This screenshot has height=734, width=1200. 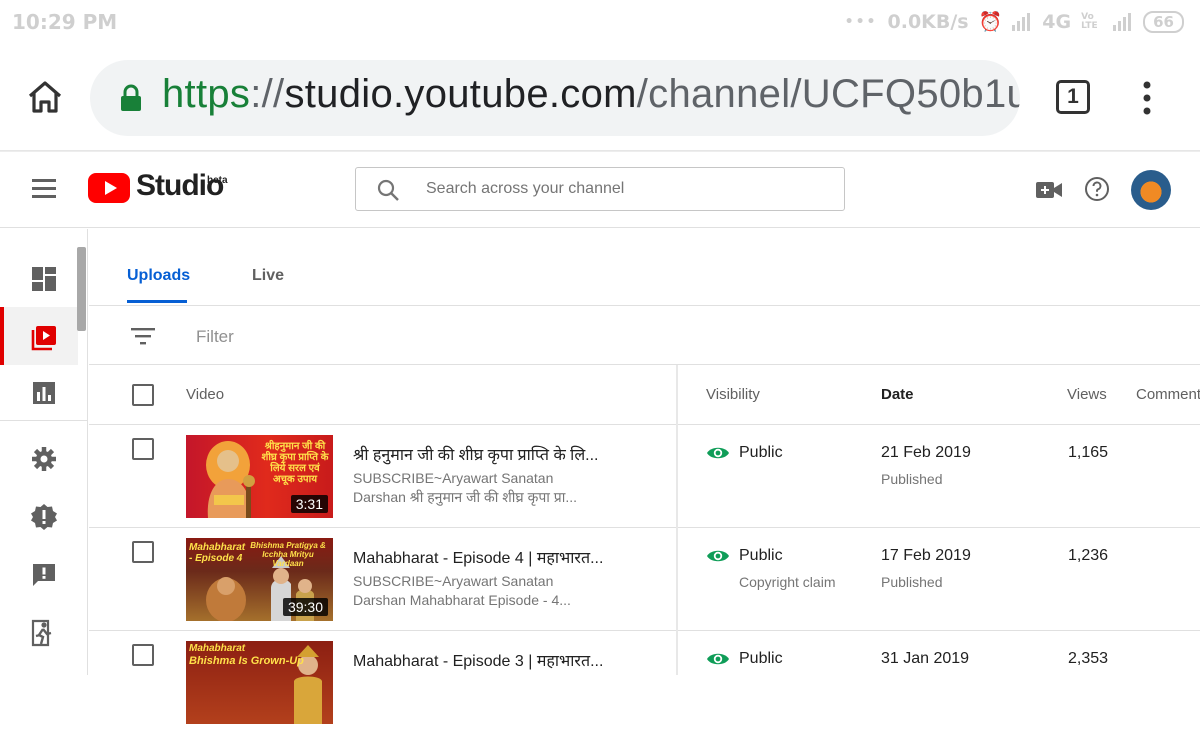 What do you see at coordinates (217, 553) in the screenshot?
I see `thumbnail-caption: Mahabharat - Episode 4` at bounding box center [217, 553].